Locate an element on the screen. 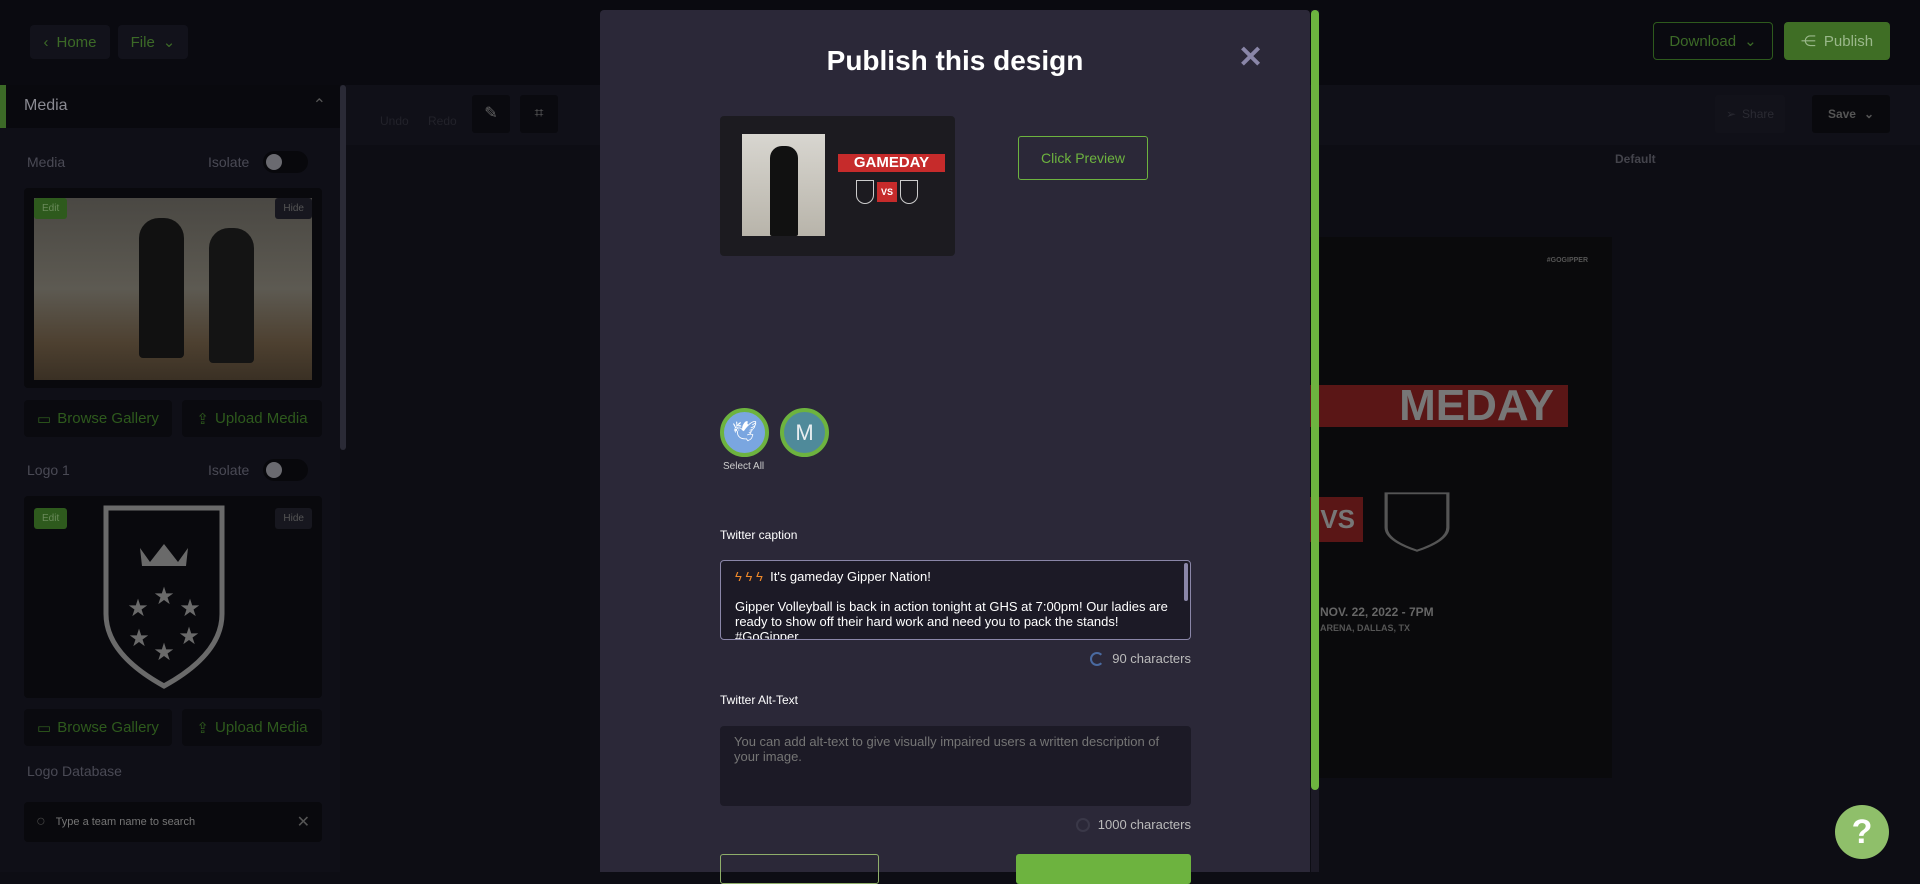 The height and width of the screenshot is (884, 1920). caption-count-text: 90 characters is located at coordinates (1151, 658).